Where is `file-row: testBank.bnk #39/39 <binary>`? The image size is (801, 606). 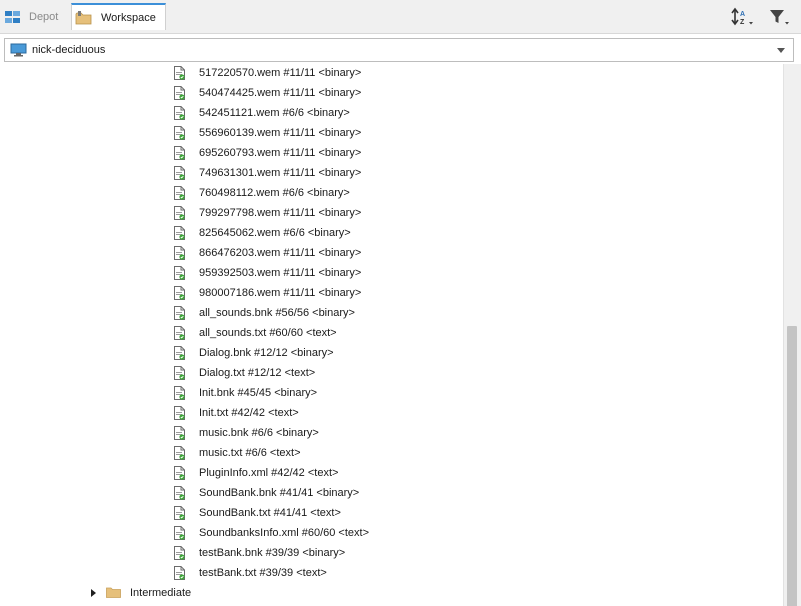 file-row: testBank.bnk #39/39 <binary> is located at coordinates (391, 554).